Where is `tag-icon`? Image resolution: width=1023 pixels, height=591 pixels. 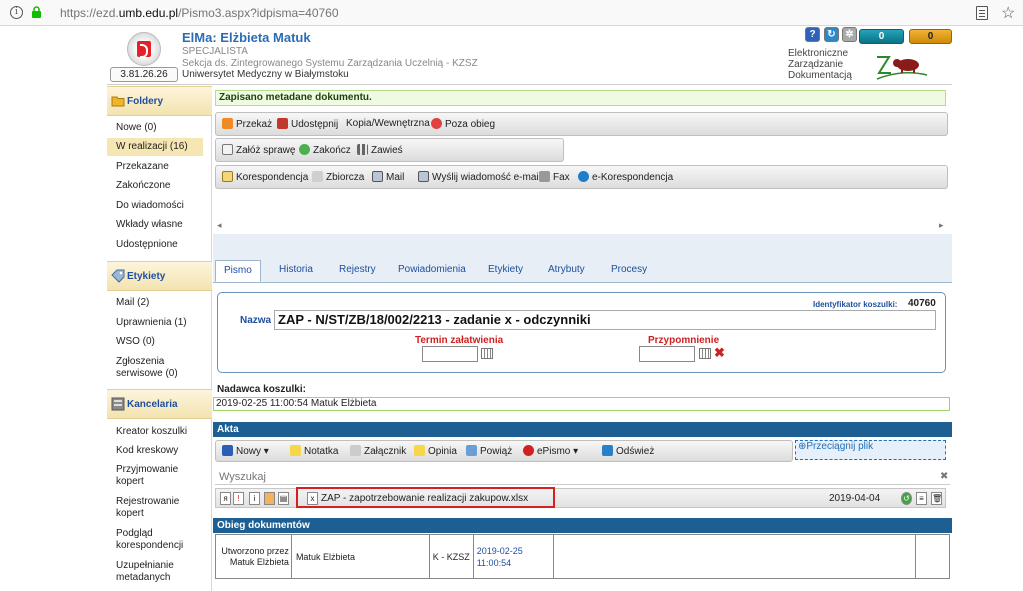
tag-icon is located at coordinates (118, 276).